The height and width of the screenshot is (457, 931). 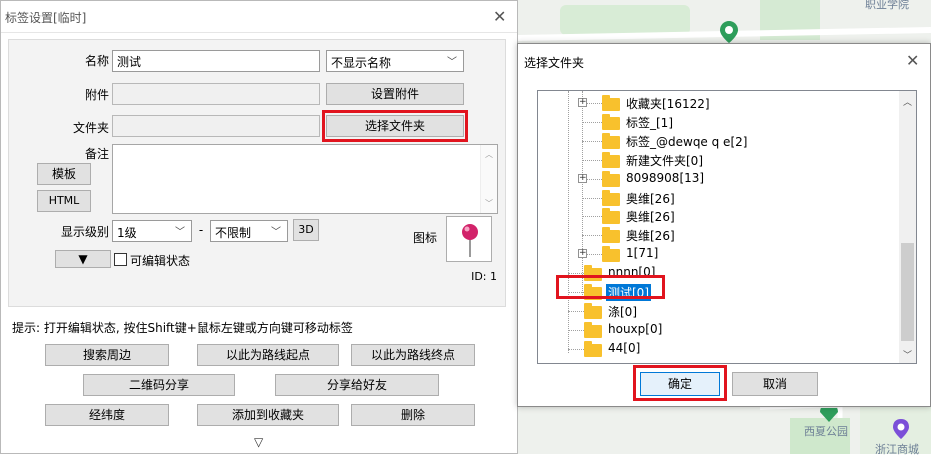 What do you see at coordinates (718, 330) in the screenshot?
I see `tree-node: houxp[0]` at bounding box center [718, 330].